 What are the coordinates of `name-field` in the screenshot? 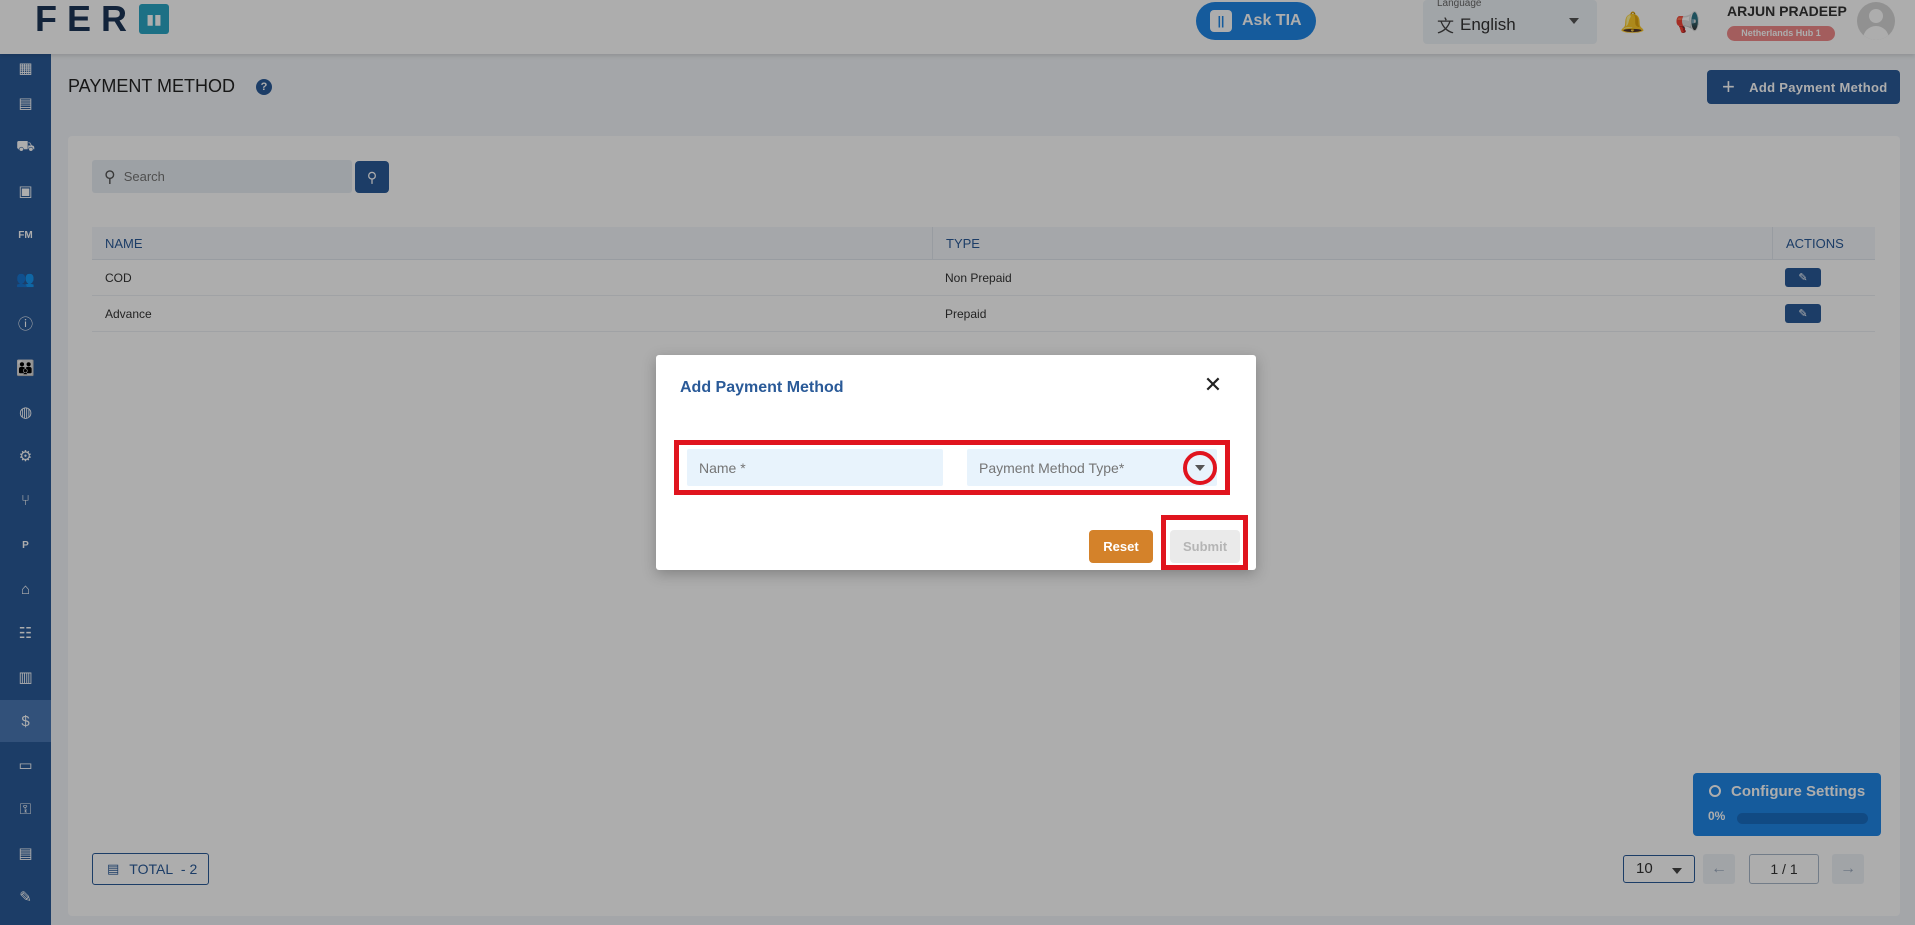 It's located at (814, 467).